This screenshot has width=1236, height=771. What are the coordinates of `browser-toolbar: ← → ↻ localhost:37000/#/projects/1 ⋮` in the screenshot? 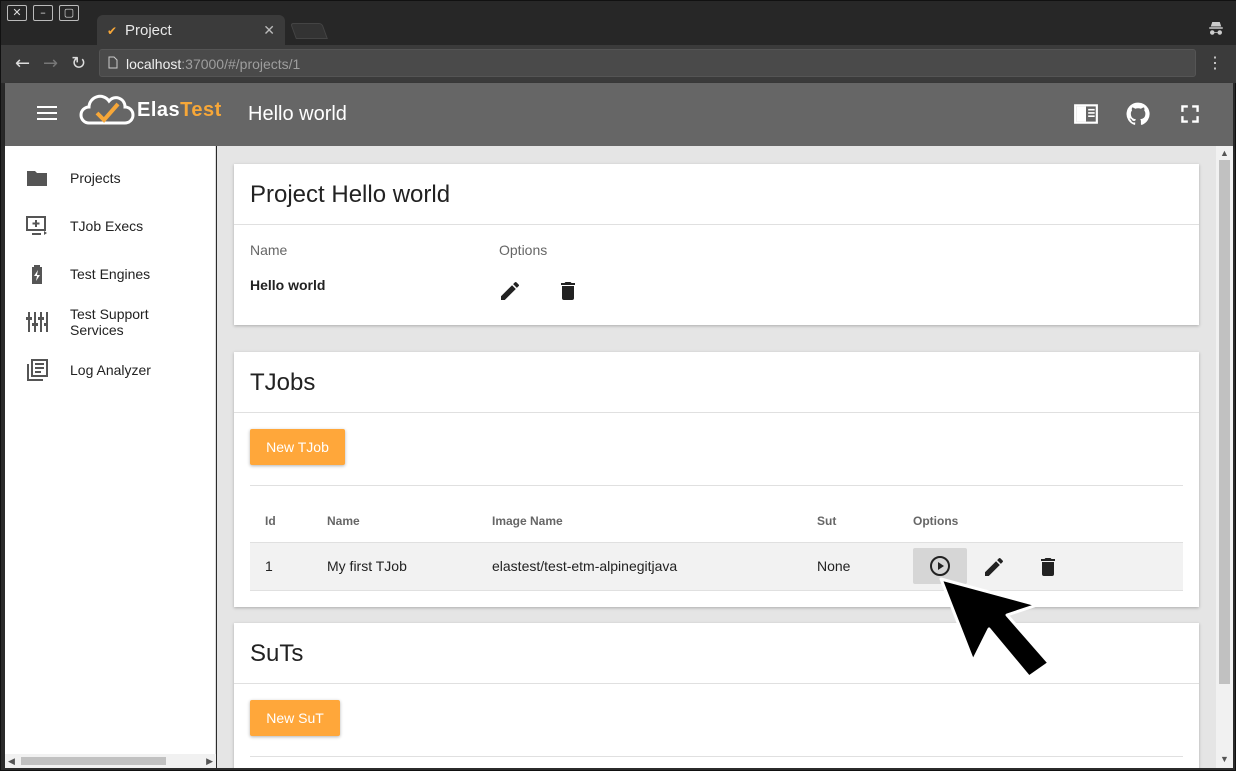 It's located at (618, 64).